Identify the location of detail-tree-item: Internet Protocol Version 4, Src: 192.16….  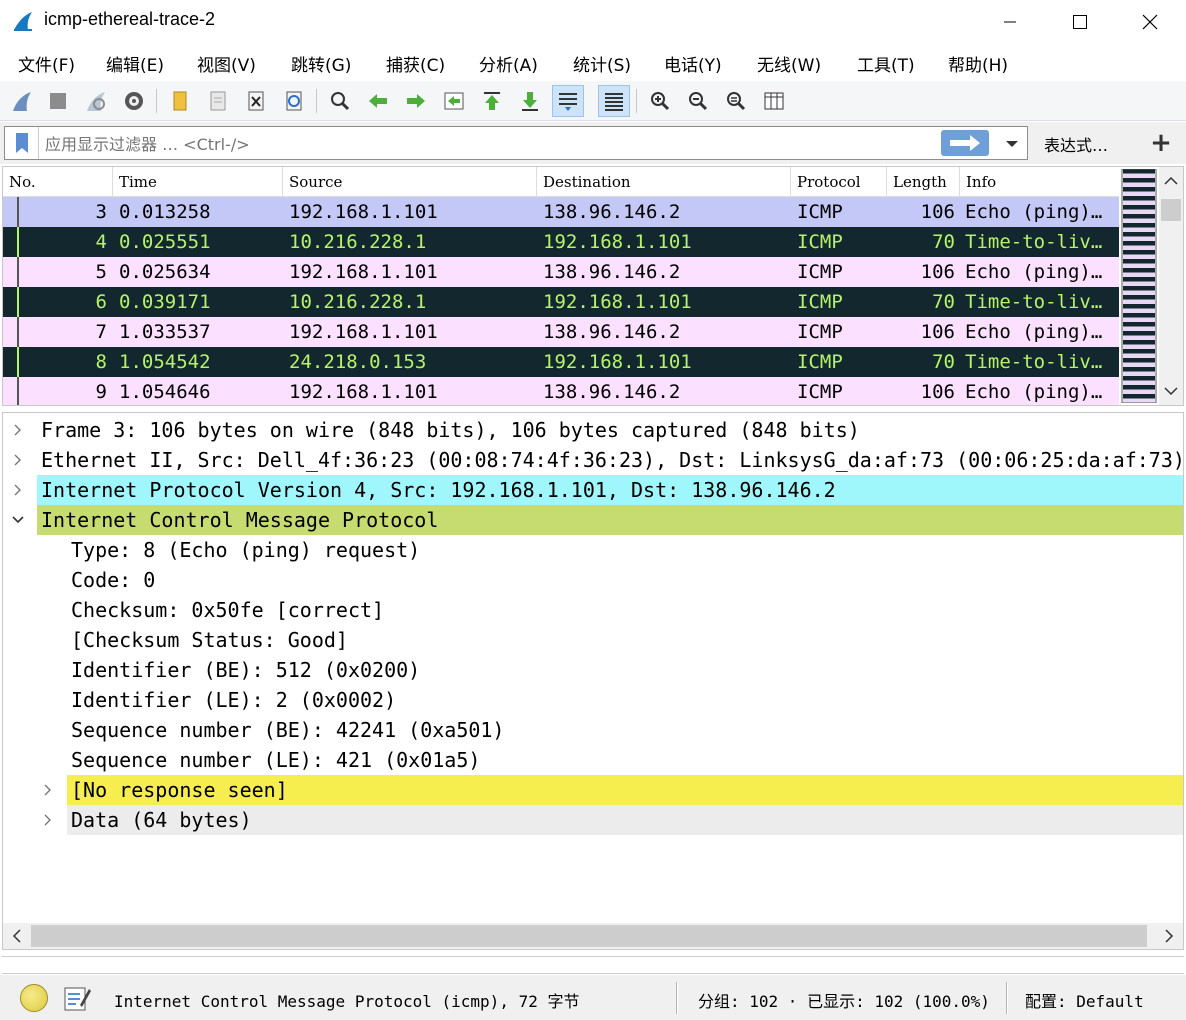
(610, 490).